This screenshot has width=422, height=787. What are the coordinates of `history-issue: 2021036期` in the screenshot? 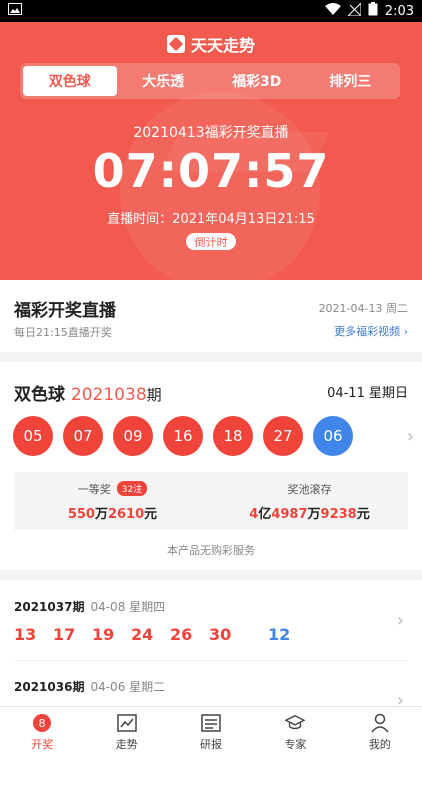 It's located at (49, 687).